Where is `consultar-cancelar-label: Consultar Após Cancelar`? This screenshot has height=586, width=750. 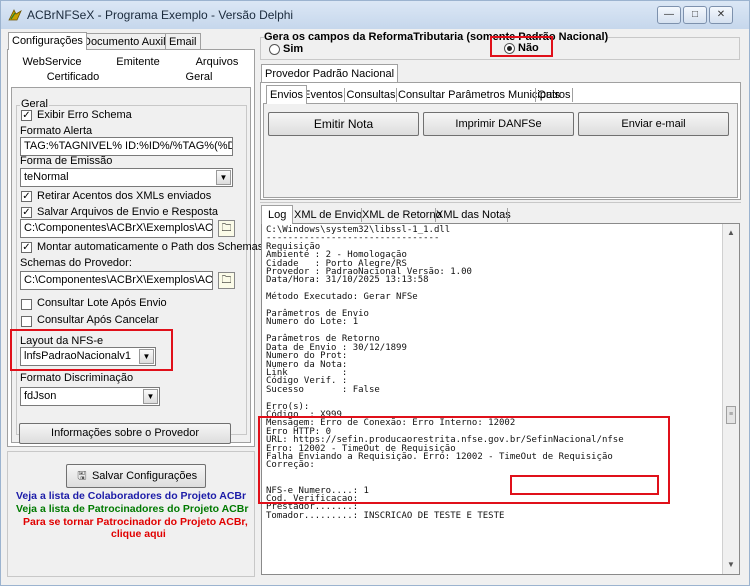 consultar-cancelar-label: Consultar Após Cancelar is located at coordinates (98, 320).